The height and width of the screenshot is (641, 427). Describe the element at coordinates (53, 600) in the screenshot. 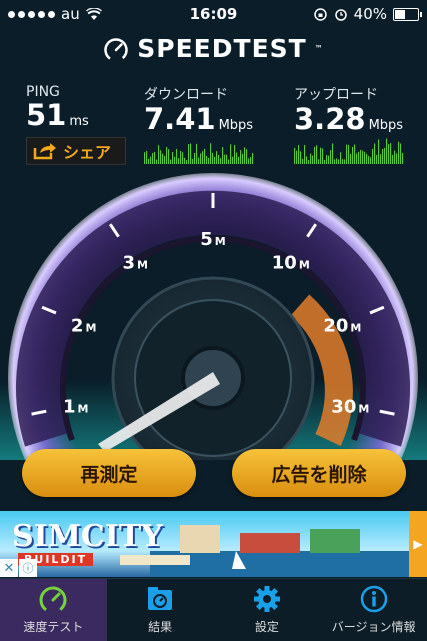

I see `speedometer-icon` at that location.